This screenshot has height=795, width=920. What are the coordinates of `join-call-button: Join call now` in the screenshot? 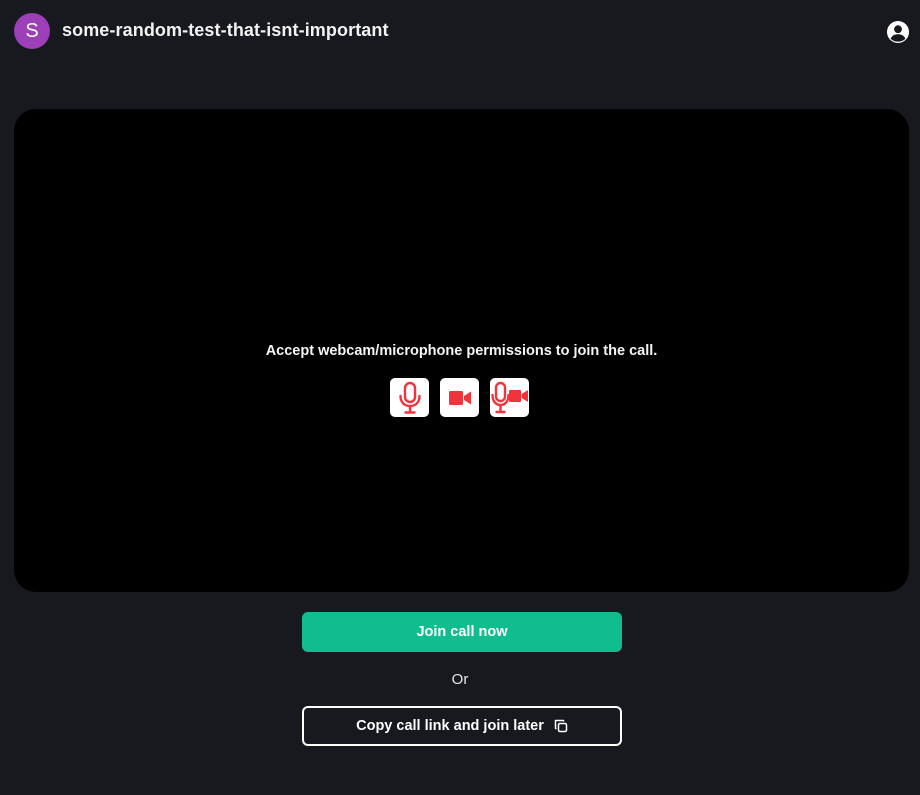 It's located at (462, 632).